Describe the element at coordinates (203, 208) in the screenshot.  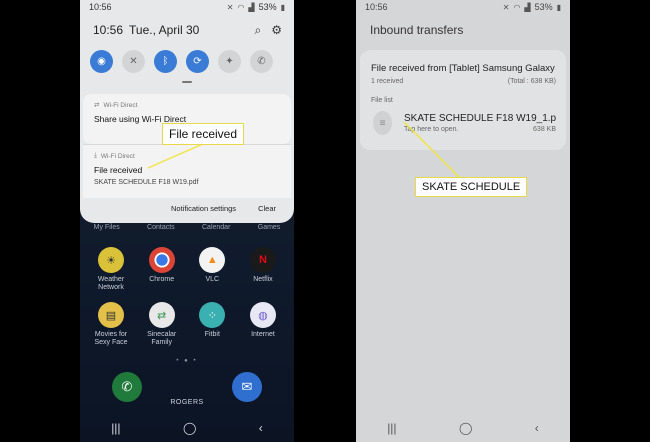
I see `notification-settings-button: Notification settings` at that location.